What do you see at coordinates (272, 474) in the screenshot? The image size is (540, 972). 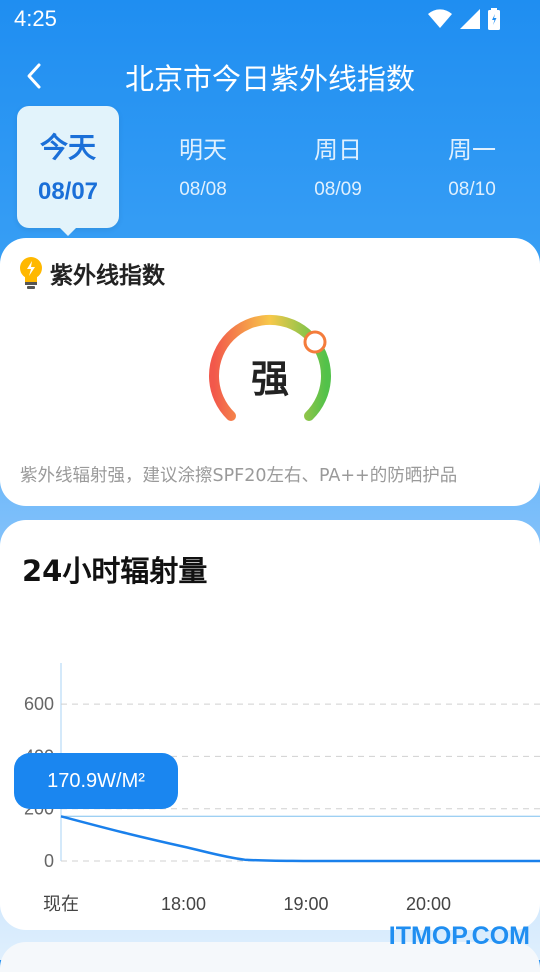 I see `uv-advice: 紫外线辐射强，建议涂擦SPF20左右、PA++的防晒护品` at bounding box center [272, 474].